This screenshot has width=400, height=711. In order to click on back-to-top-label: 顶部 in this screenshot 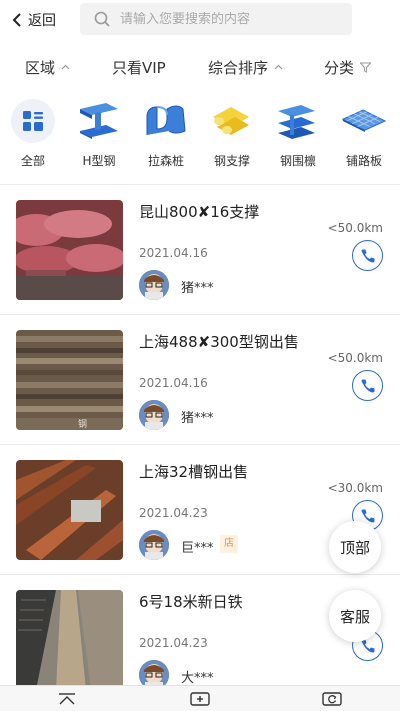, I will do `click(354, 547)`.